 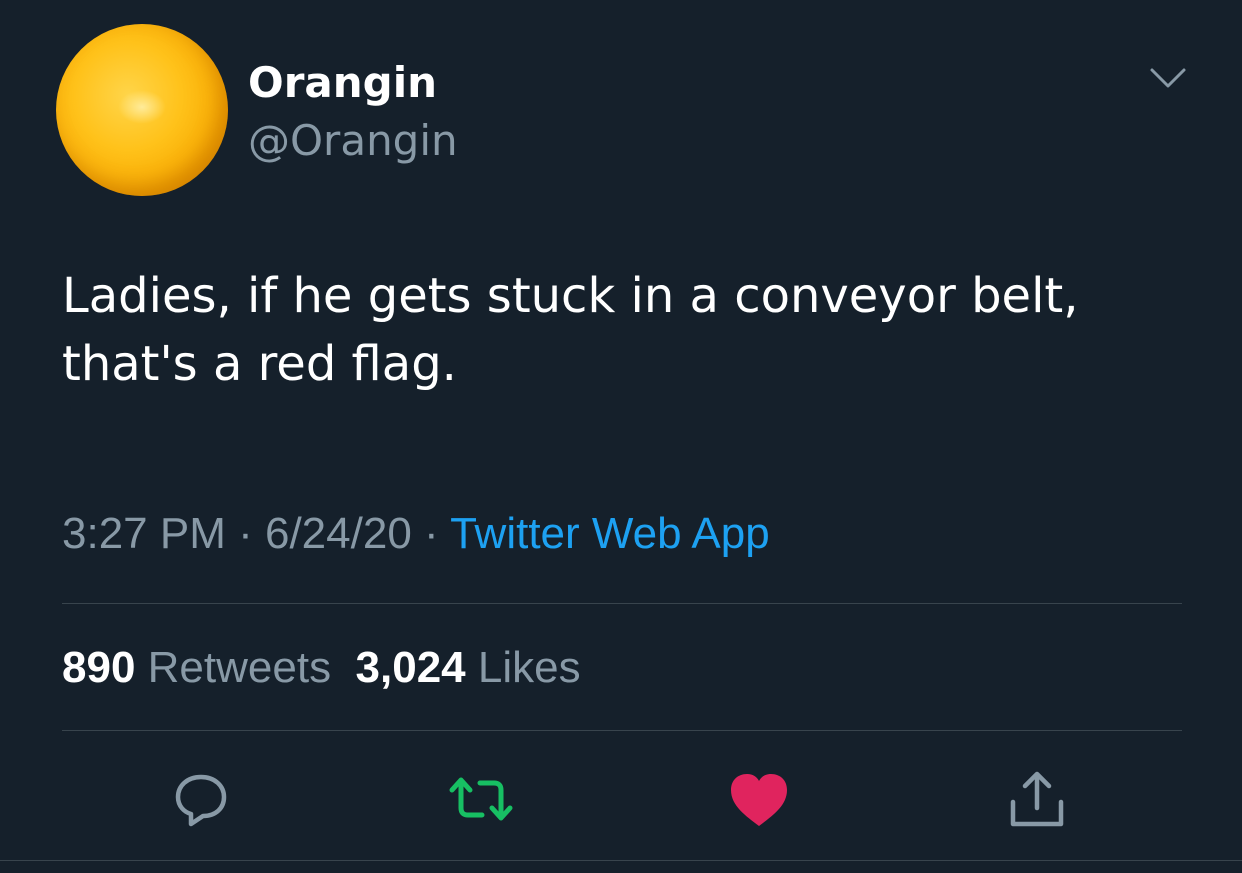 I want to click on tweet-actions, so click(x=621, y=799).